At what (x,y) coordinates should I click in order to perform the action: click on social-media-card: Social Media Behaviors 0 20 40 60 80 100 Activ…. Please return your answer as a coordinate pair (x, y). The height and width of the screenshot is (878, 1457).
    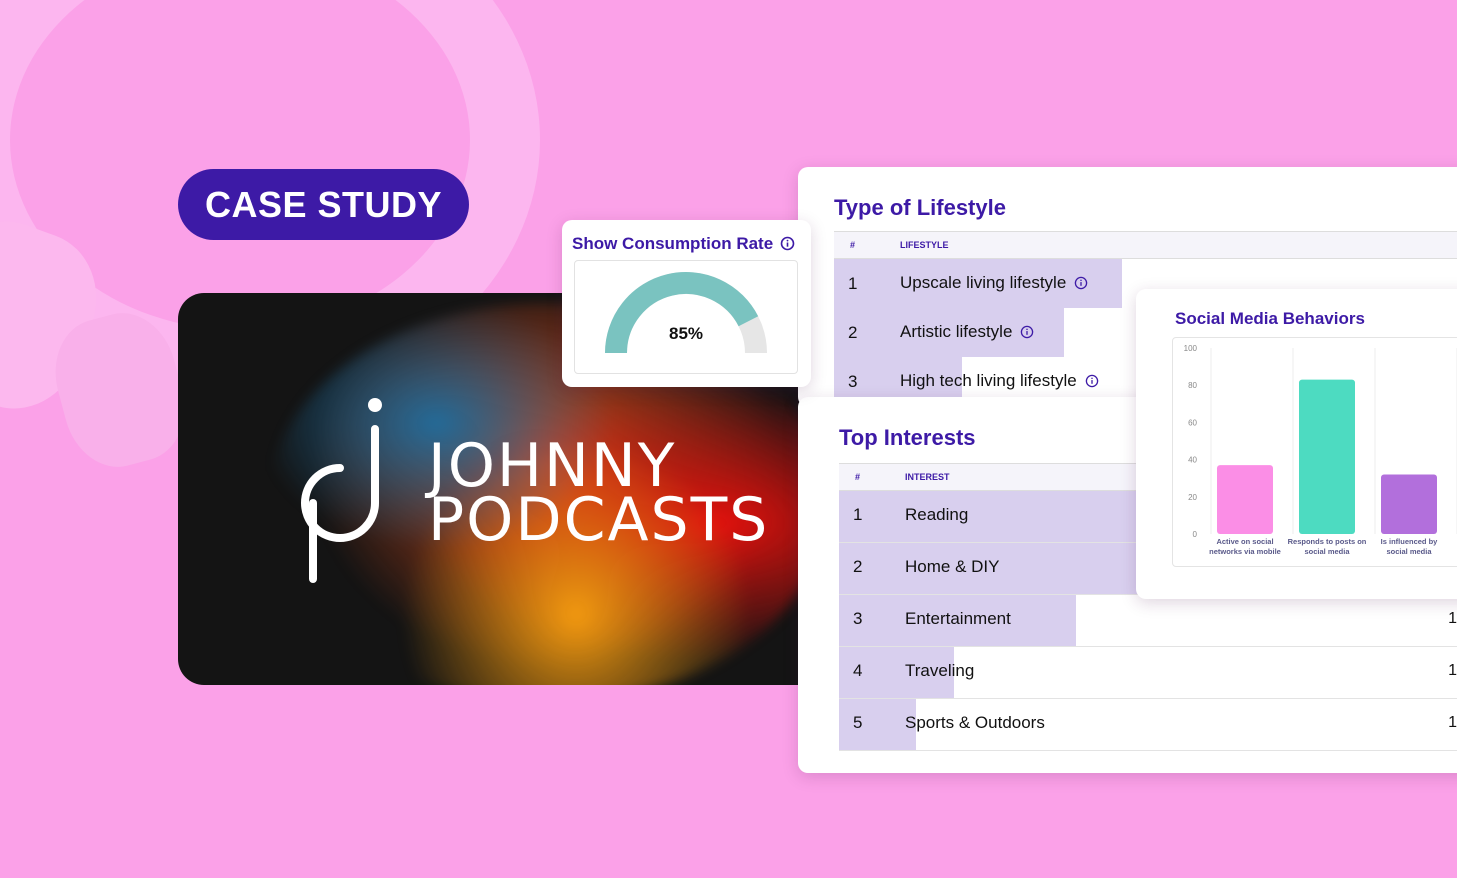
    Looking at the image, I should click on (1296, 444).